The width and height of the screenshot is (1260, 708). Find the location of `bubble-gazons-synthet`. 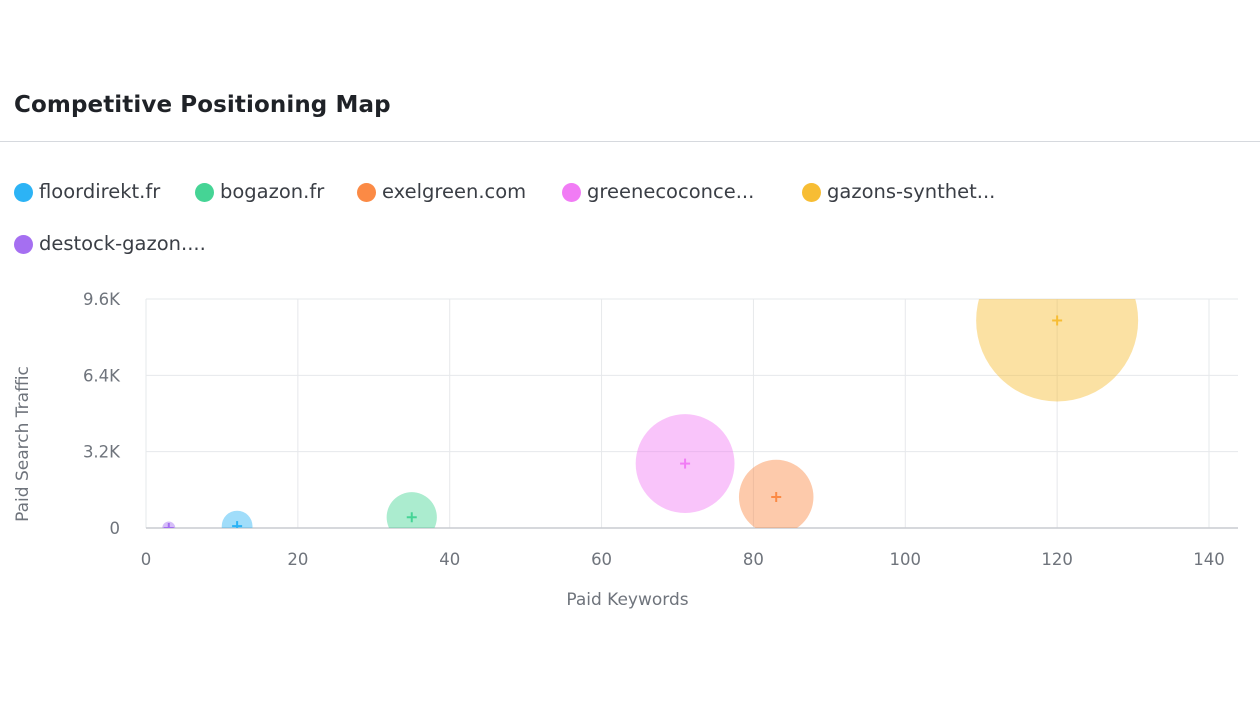

bubble-gazons-synthet is located at coordinates (1057, 350).